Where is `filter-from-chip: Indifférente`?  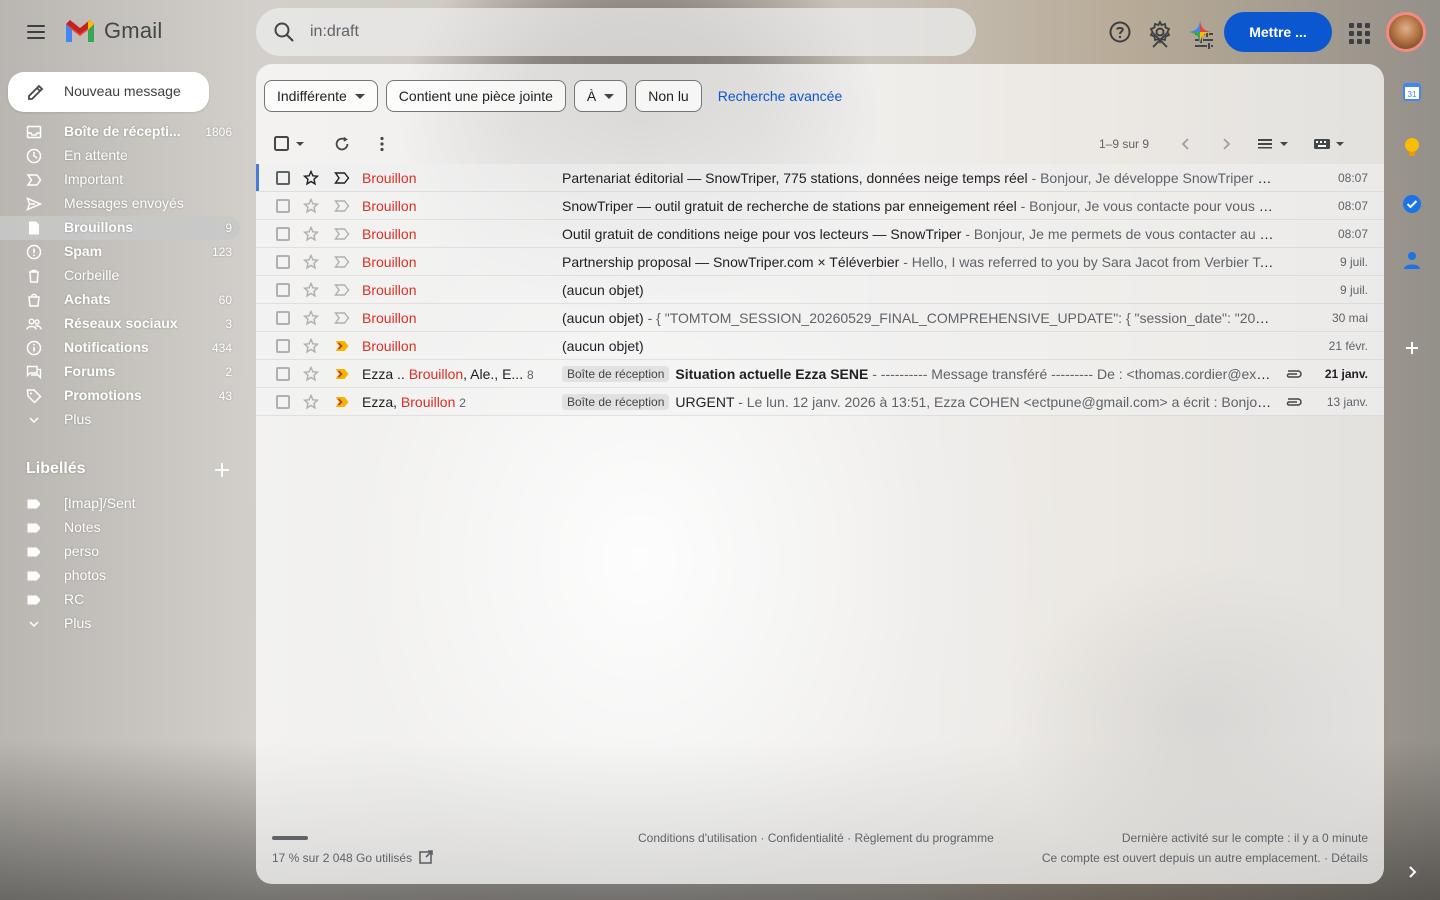
filter-from-chip: Indifférente is located at coordinates (321, 96).